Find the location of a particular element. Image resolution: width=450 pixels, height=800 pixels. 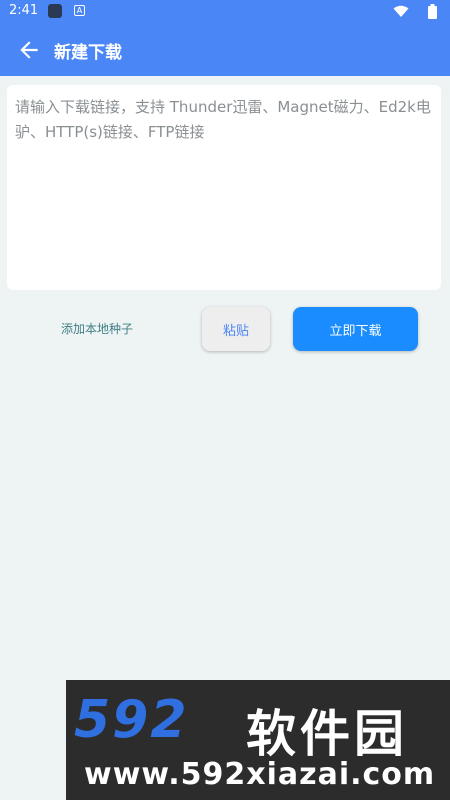

wifi-icon is located at coordinates (401, 11).